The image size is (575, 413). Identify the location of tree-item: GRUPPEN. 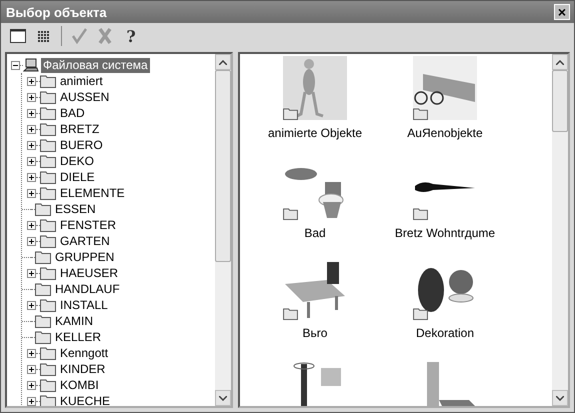
(84, 257).